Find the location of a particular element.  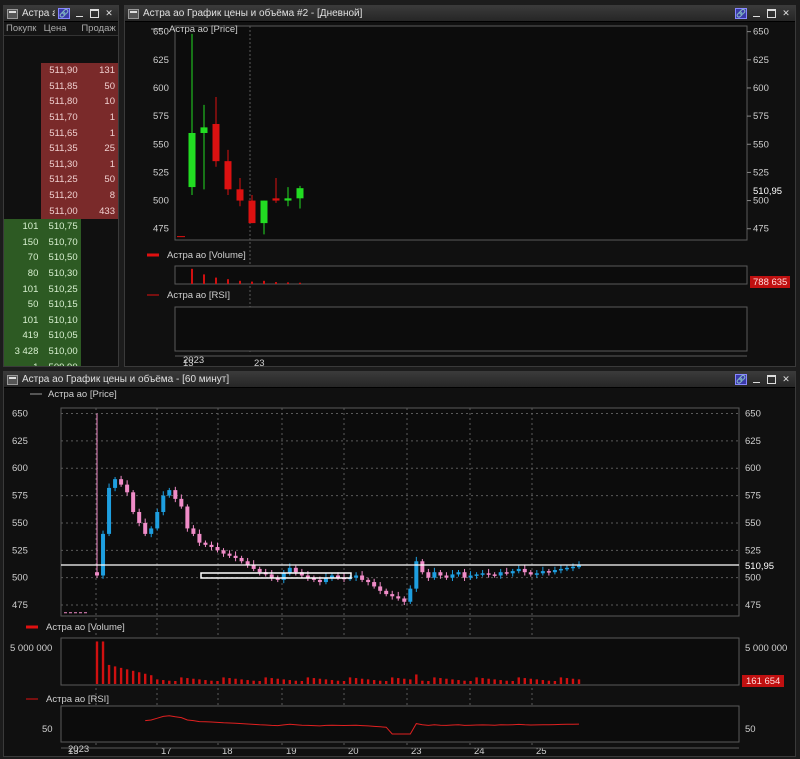

bid-row: 3 428 510,00 is located at coordinates (61, 351).